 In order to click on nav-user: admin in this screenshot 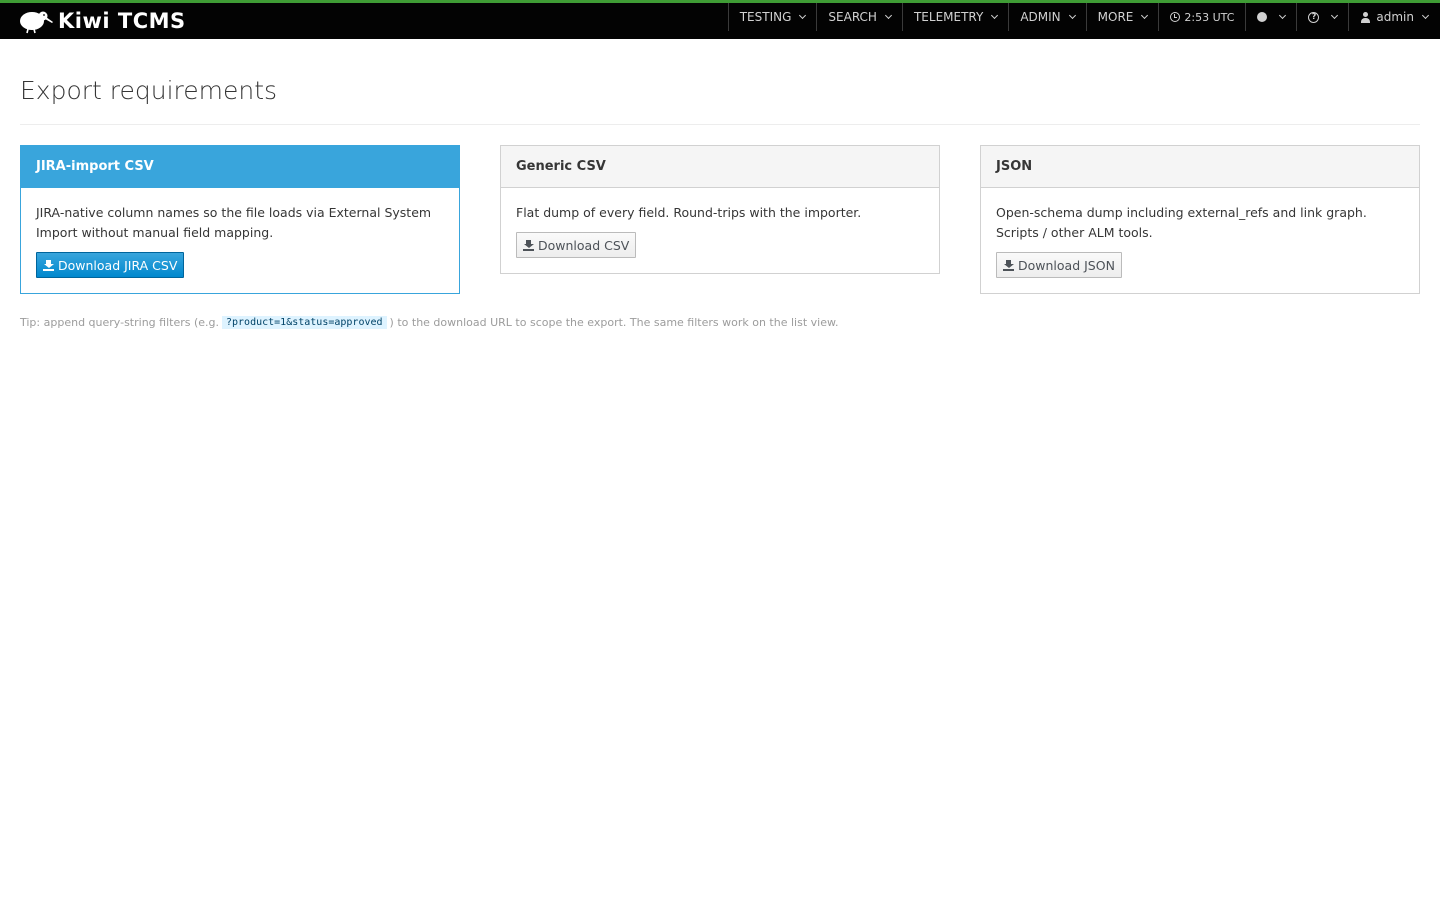, I will do `click(1394, 17)`.